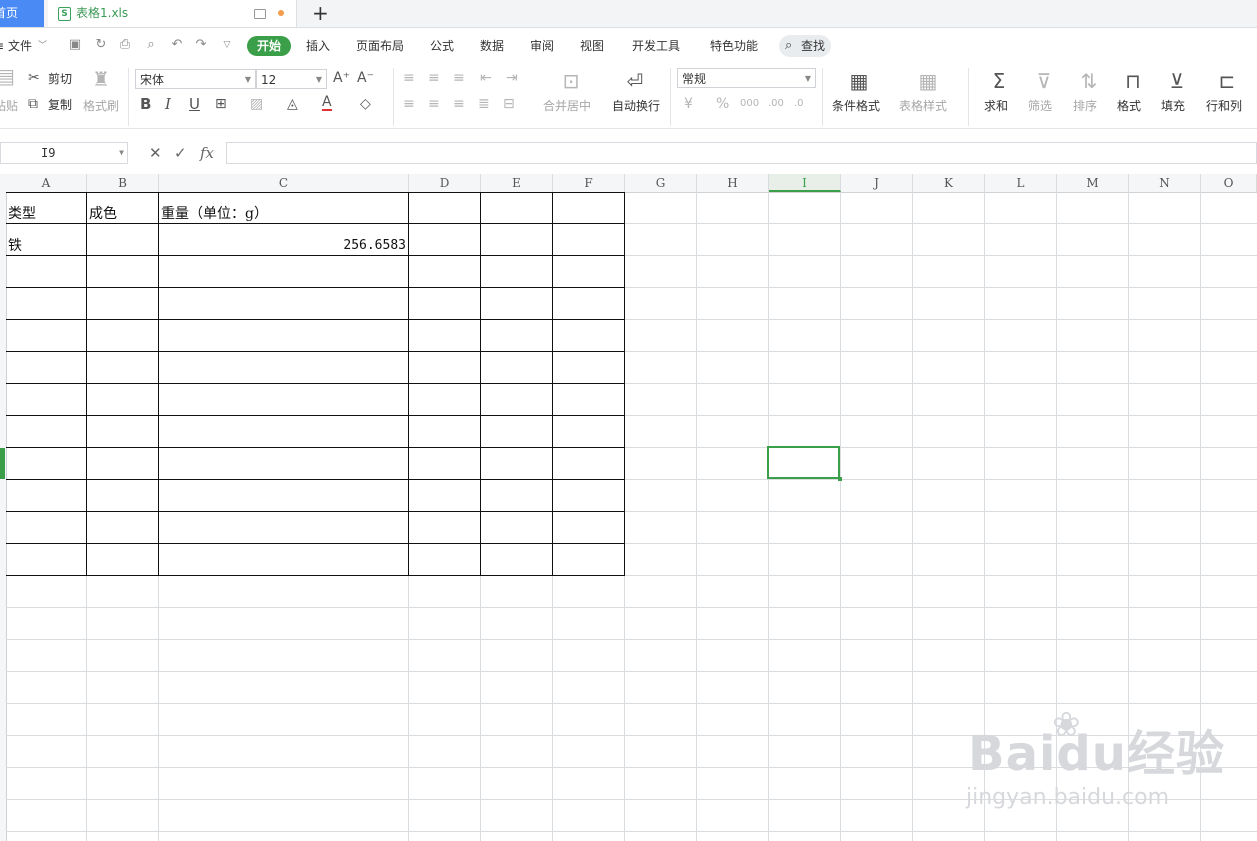 This screenshot has height=841, width=1257. Describe the element at coordinates (459, 104) in the screenshot. I see `align-right-icon: ≡` at that location.